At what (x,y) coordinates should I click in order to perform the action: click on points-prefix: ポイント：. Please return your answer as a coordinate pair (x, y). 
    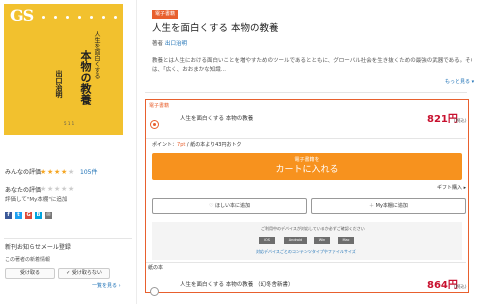
    Looking at the image, I should click on (165, 145).